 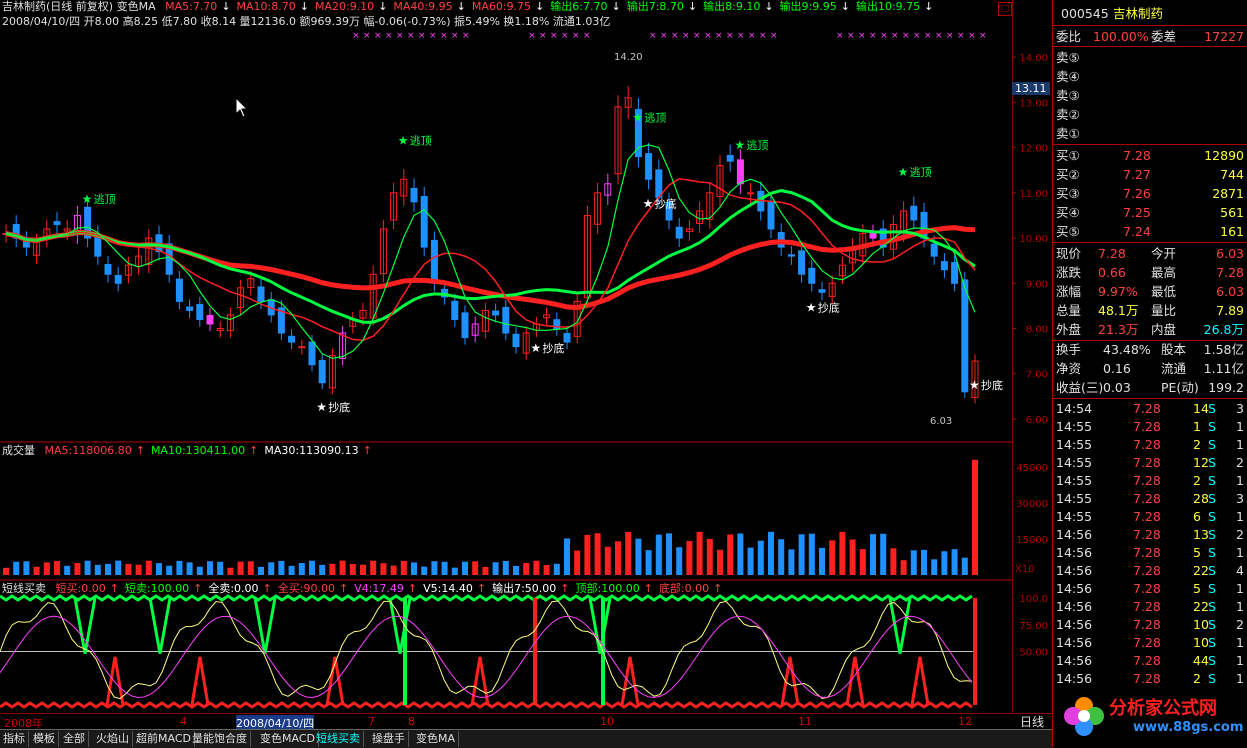 What do you see at coordinates (1150, 291) in the screenshot?
I see `stat-row: 涨幅 9.97% 最低 6.03` at bounding box center [1150, 291].